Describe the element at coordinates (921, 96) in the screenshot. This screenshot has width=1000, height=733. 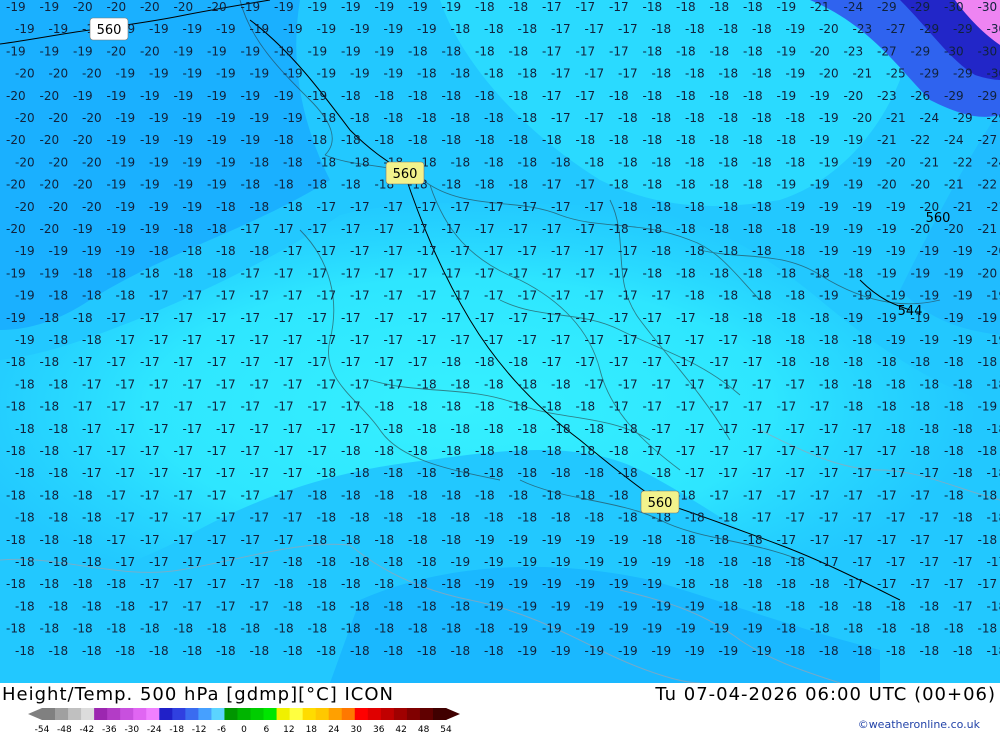
I see `temperature-label: -26` at that location.